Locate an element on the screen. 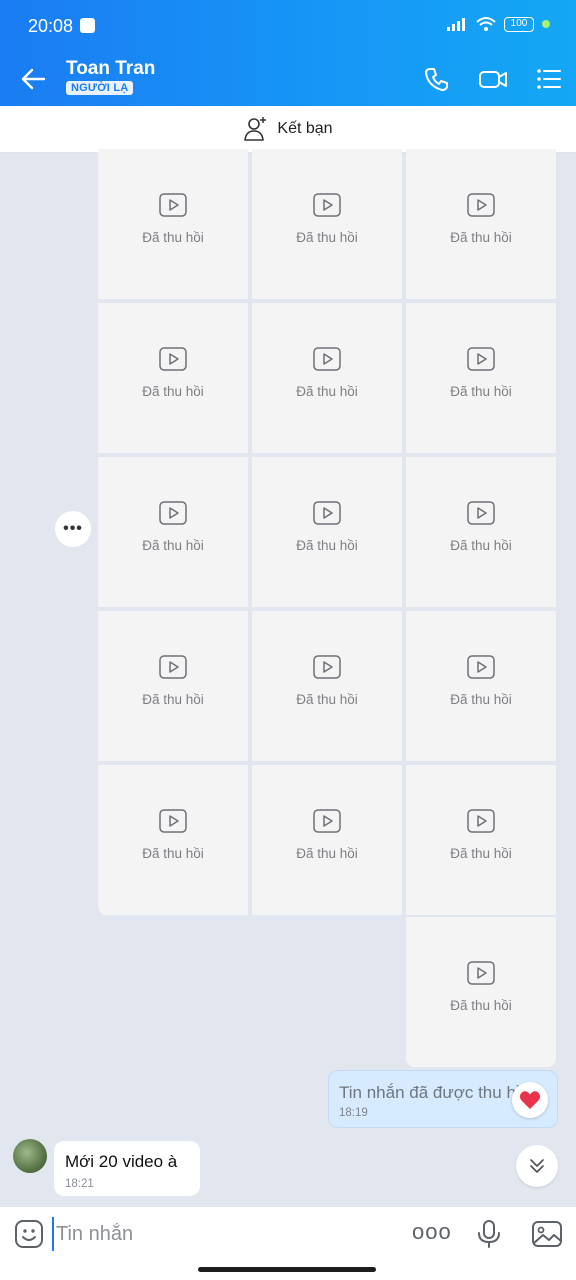 The width and height of the screenshot is (576, 1280). add-friend-label: Kết bạn is located at coordinates (305, 128).